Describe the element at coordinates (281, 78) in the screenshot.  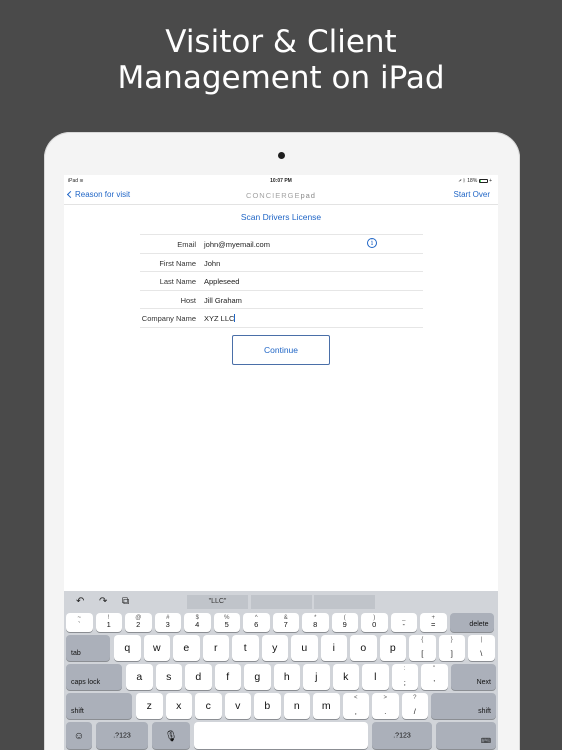
I see `promo-headline-line2: Management on iPad` at that location.